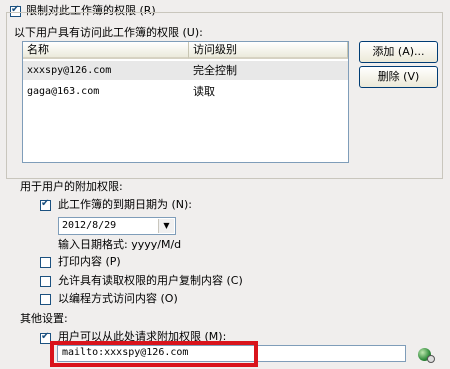  I want to click on chevron-down-icon: ▼, so click(166, 226).